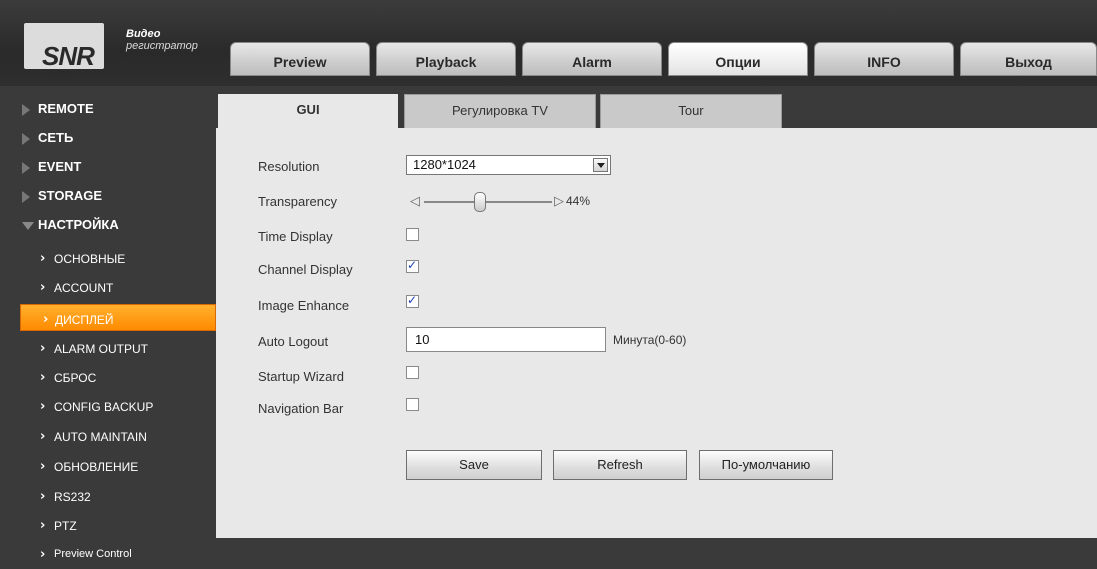 This screenshot has height=569, width=1097. What do you see at coordinates (66, 108) in the screenshot?
I see `sidebar-item-label: REMOTE` at bounding box center [66, 108].